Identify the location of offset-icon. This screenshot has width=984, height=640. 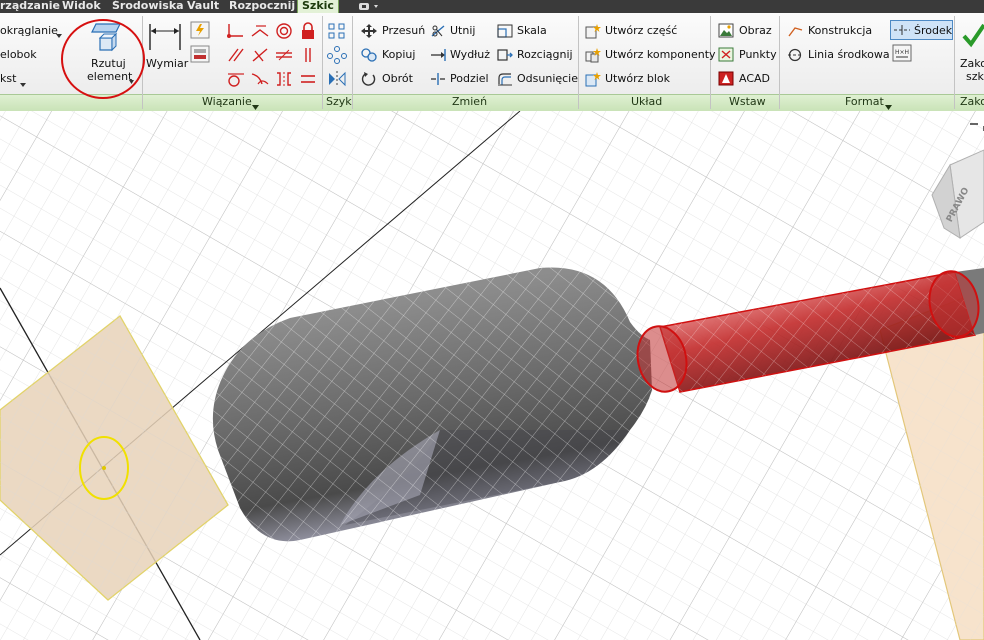
(505, 80).